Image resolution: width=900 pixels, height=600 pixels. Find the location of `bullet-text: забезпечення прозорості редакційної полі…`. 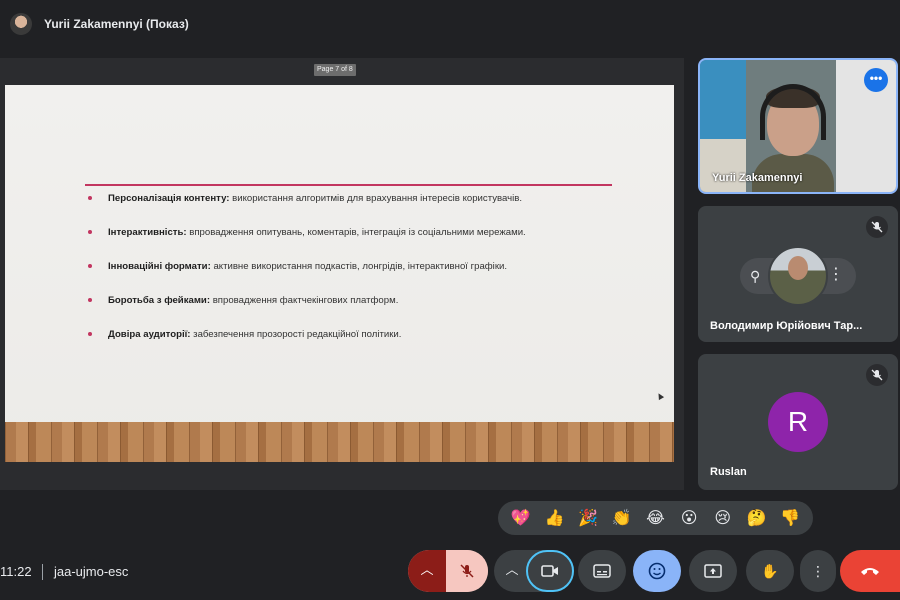

bullet-text: забезпечення прозорості редакційної полі… is located at coordinates (296, 334).